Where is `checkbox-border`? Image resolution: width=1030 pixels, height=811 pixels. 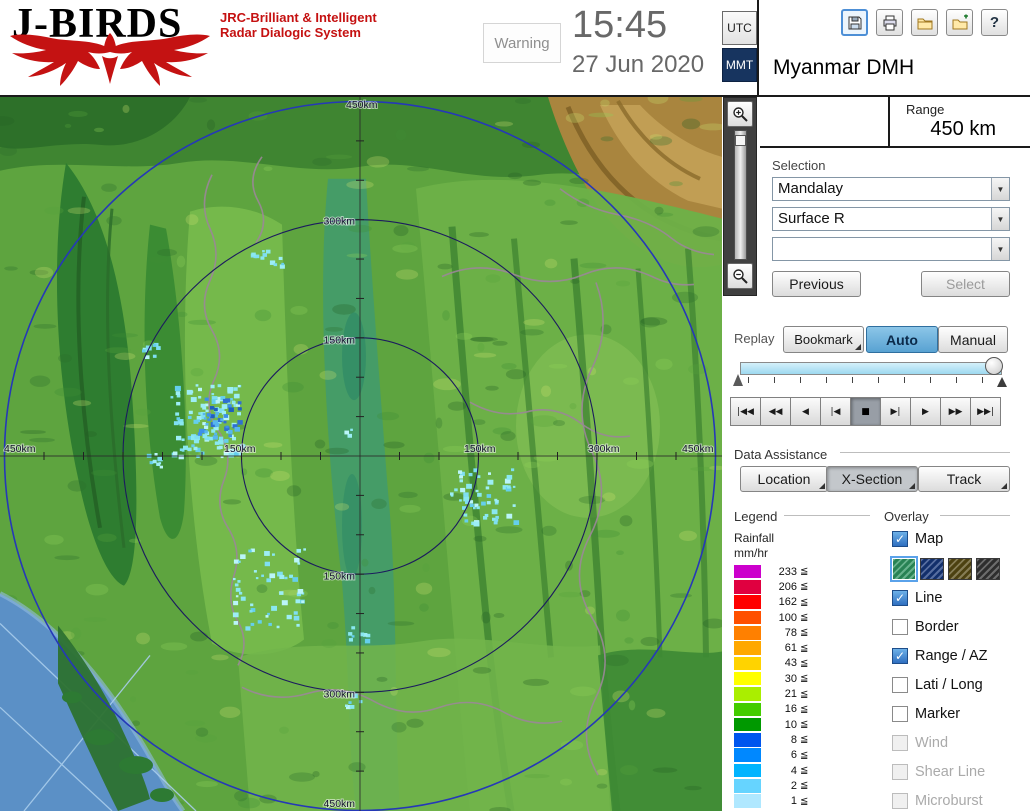 checkbox-border is located at coordinates (900, 627).